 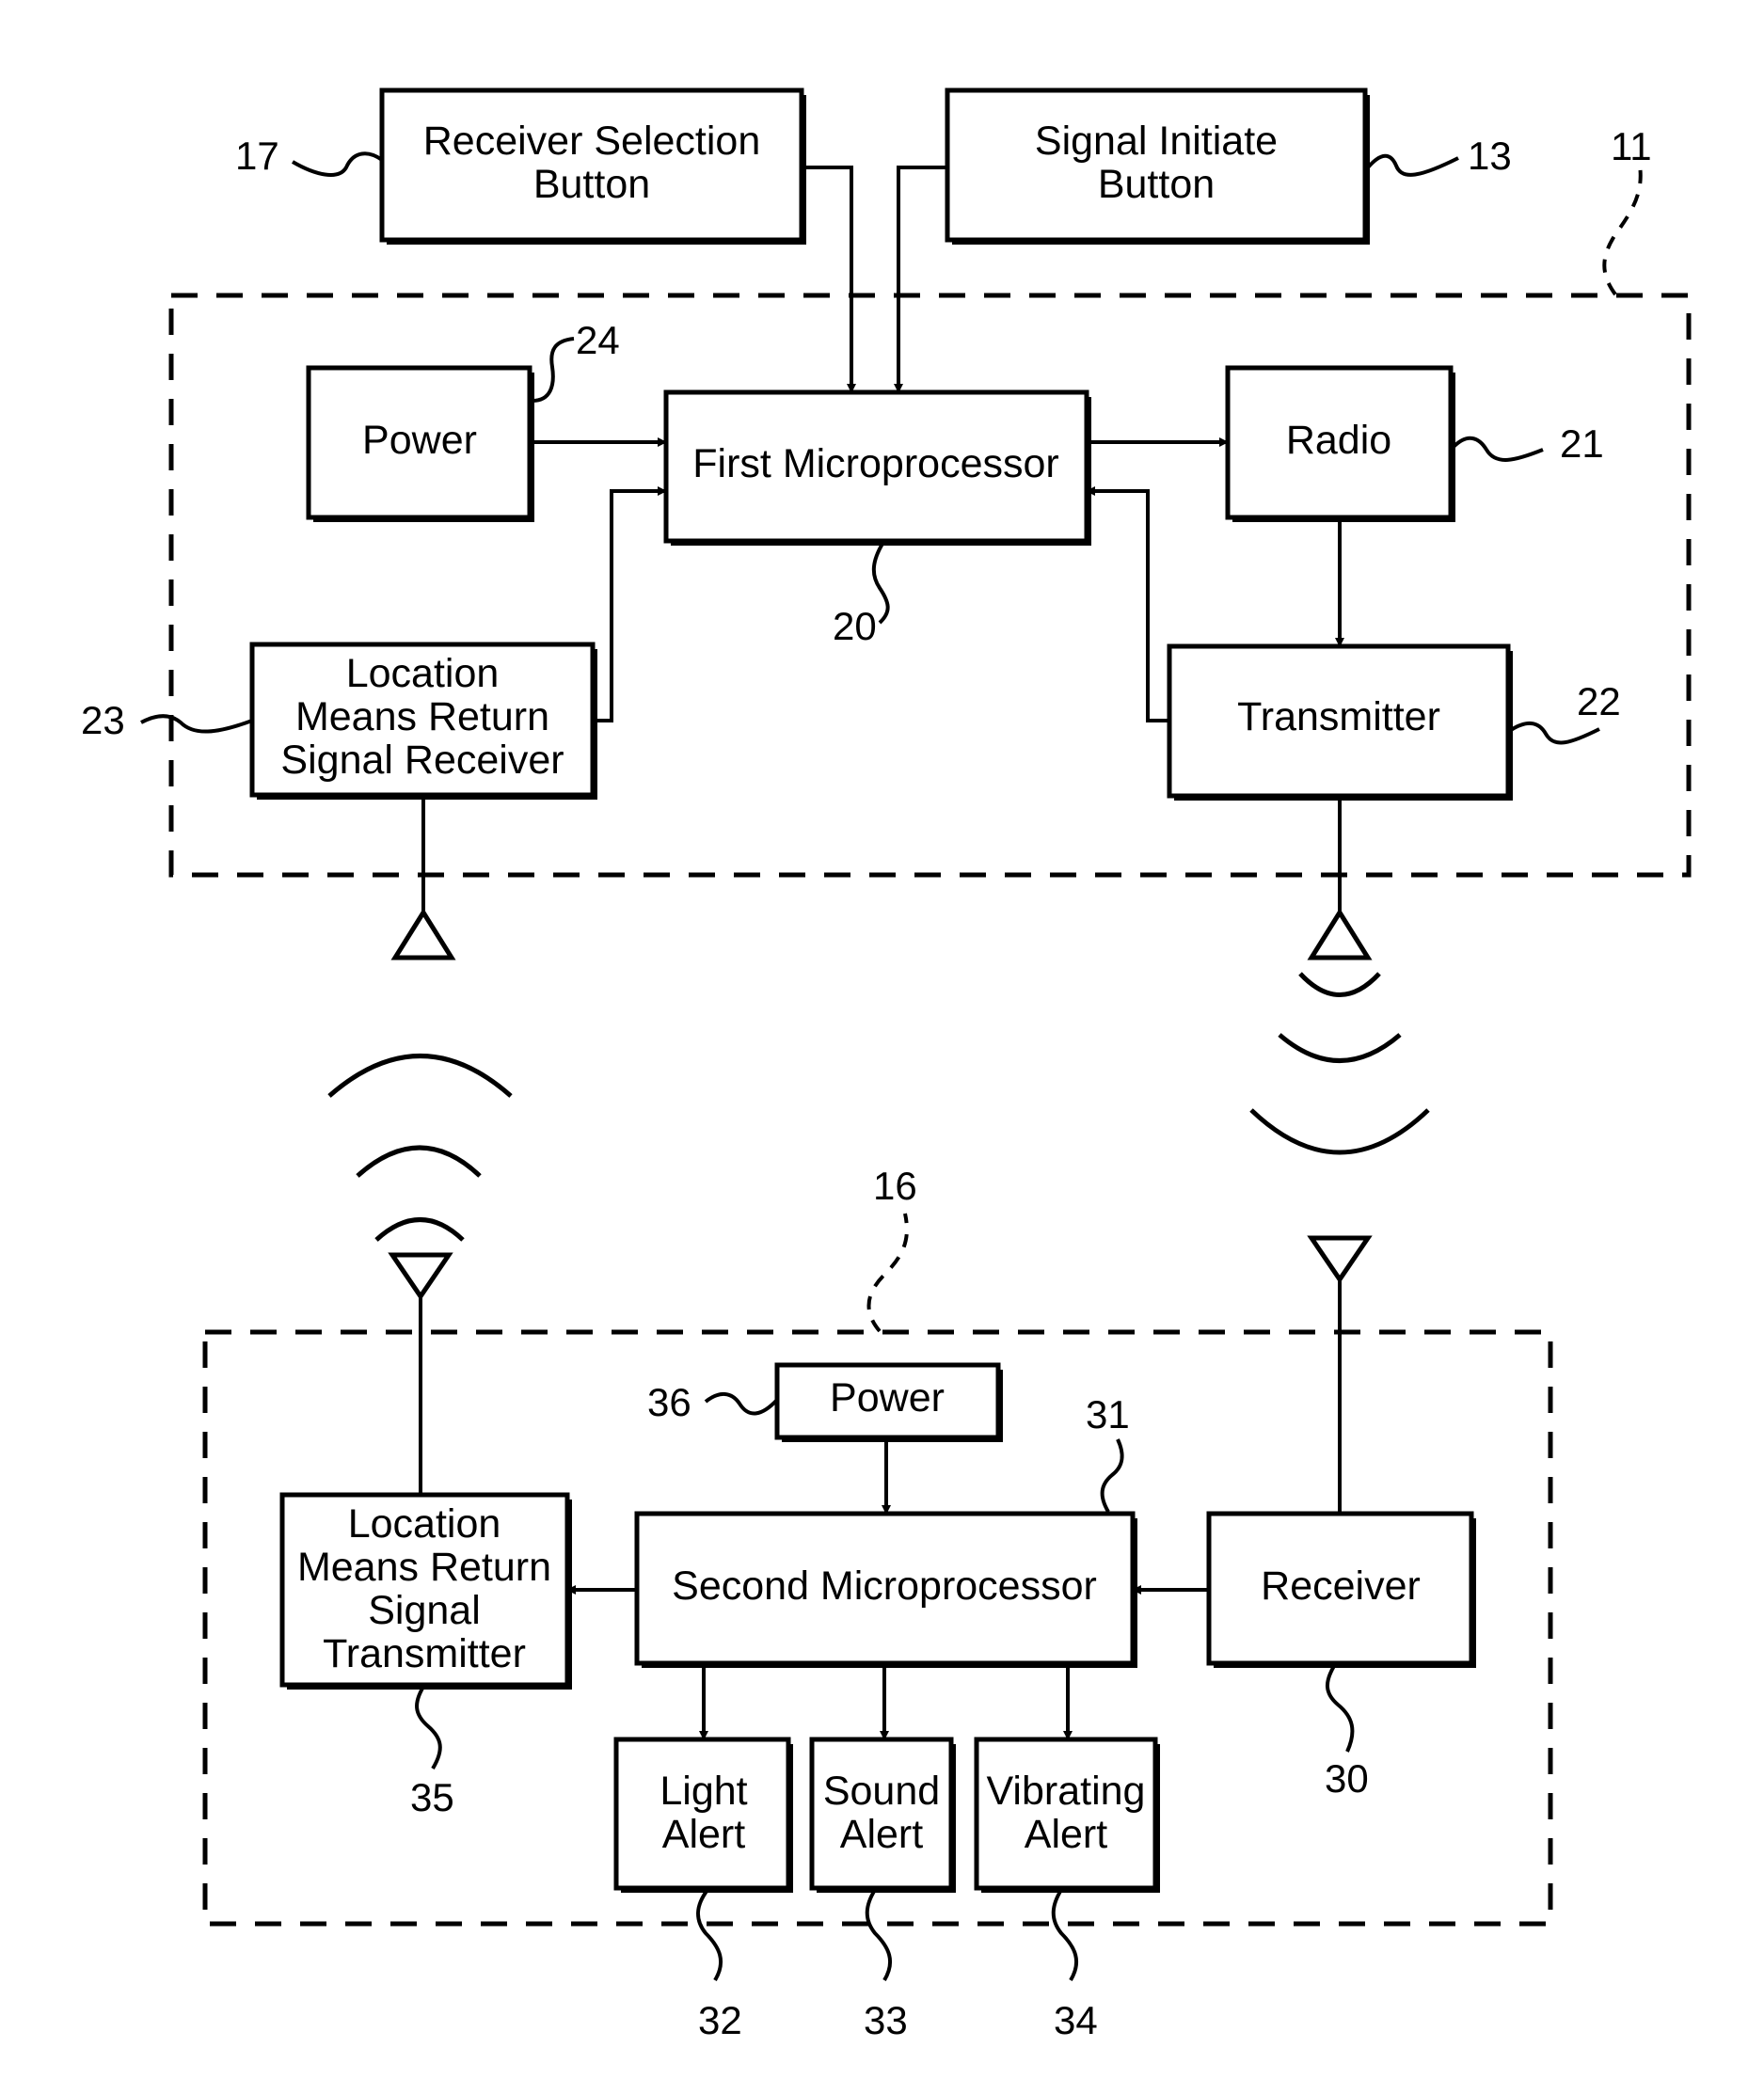 What do you see at coordinates (920, 279) in the screenshot?
I see `signal-initiate-to-microprocessor-arrow` at bounding box center [920, 279].